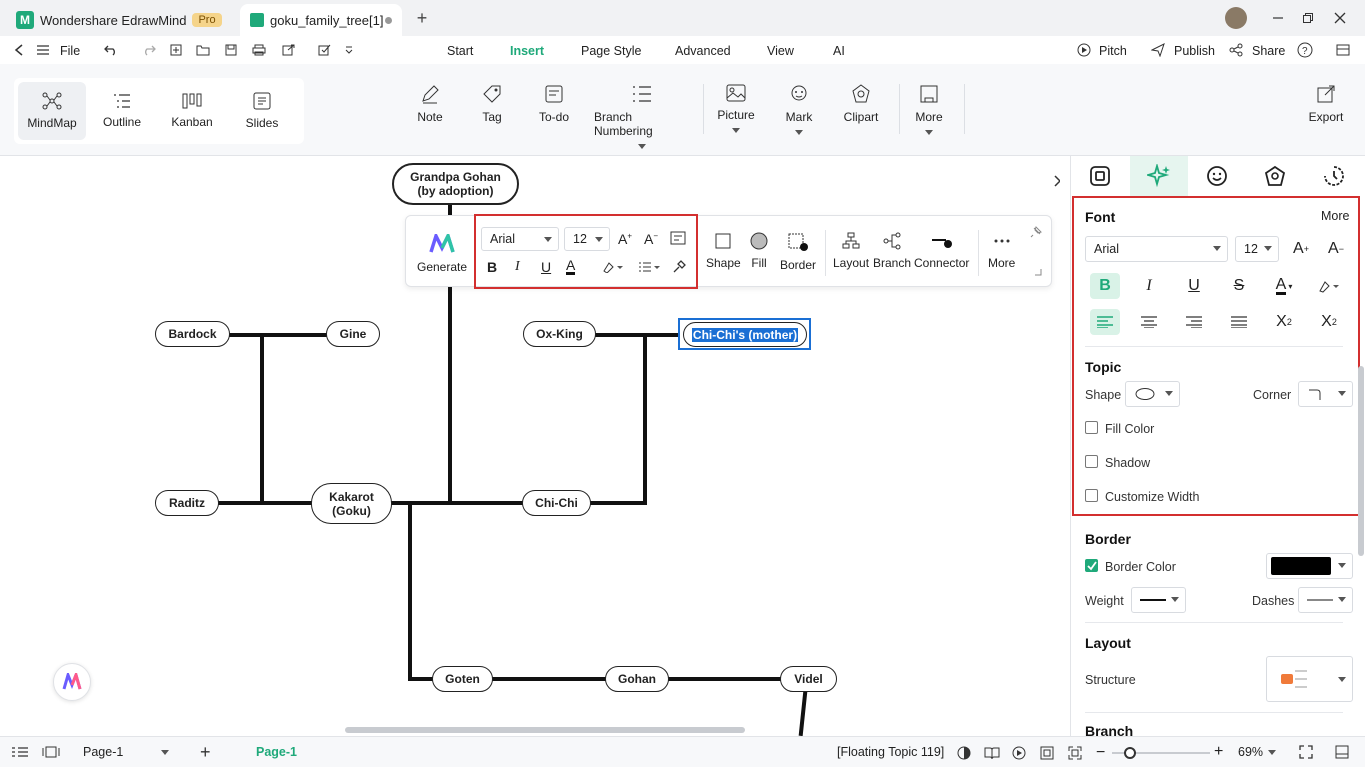 Image resolution: width=1365 pixels, height=767 pixels. Describe the element at coordinates (1217, 176) in the screenshot. I see `tab-mark` at that location.